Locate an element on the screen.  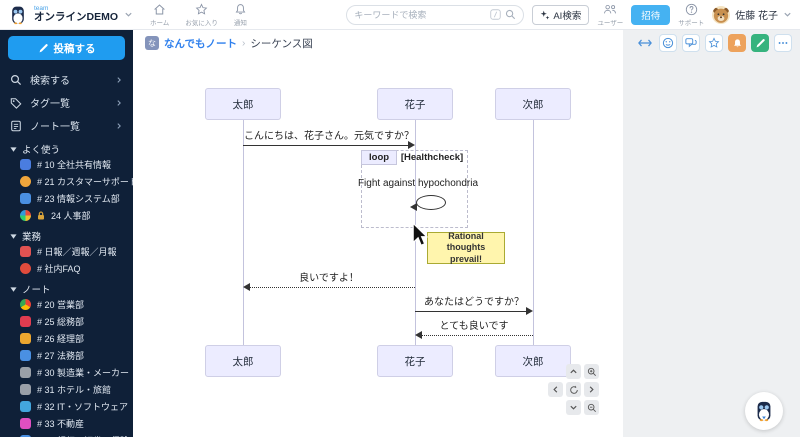
team-switcher: team オンラインDEMO is located at coordinates (72, 15).